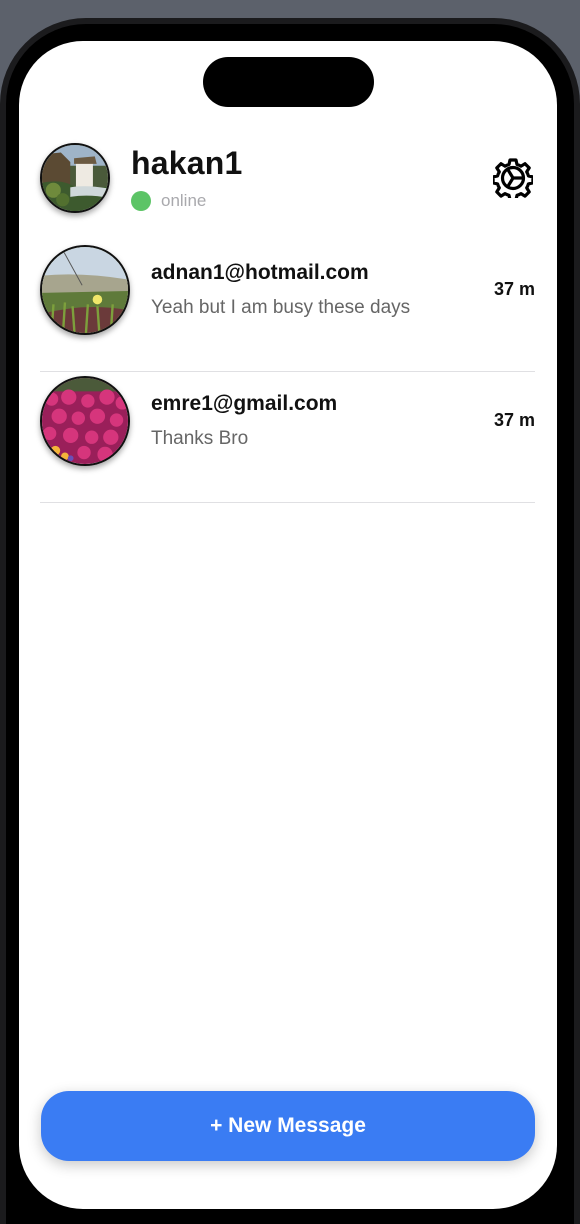 This screenshot has height=1224, width=580. I want to click on user-avatar, so click(75, 178).